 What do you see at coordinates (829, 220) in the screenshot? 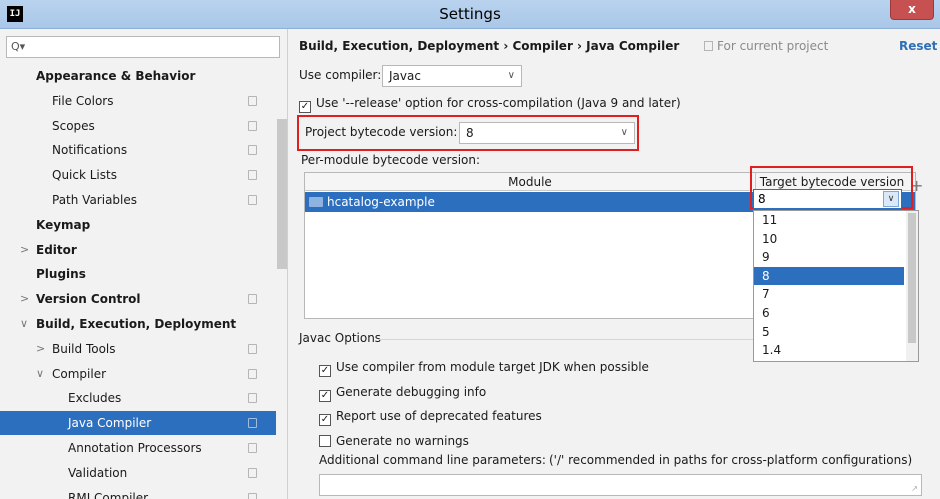
I see `dropdown-option: 11` at bounding box center [829, 220].